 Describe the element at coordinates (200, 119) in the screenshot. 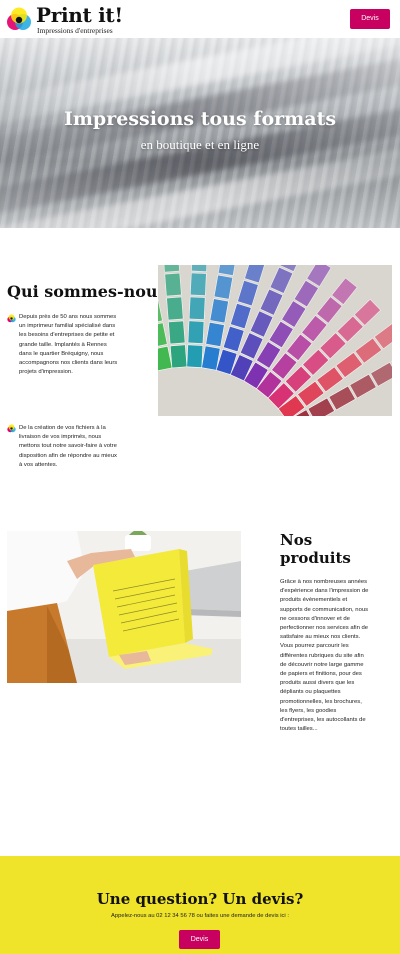

I see `hero-title: Impressions tous formats` at that location.